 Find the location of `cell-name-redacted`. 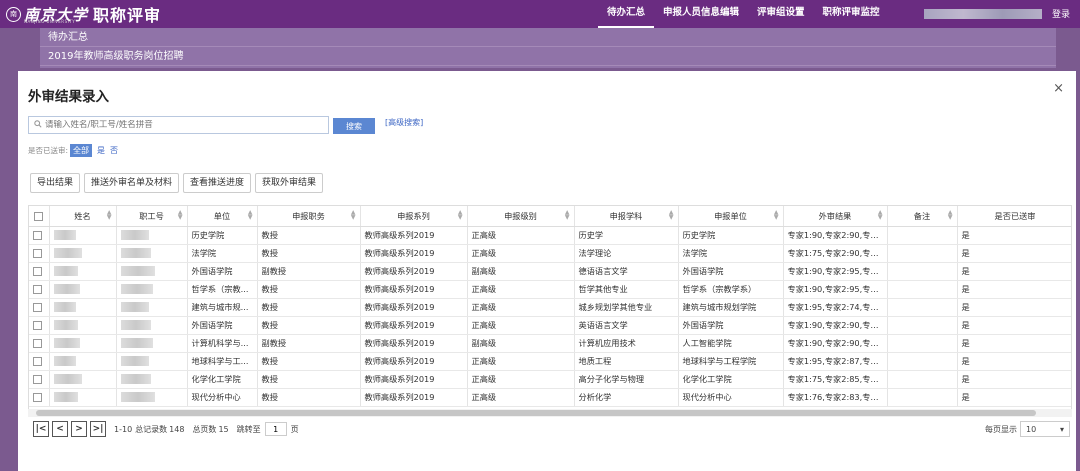

cell-name-redacted is located at coordinates (83, 397).